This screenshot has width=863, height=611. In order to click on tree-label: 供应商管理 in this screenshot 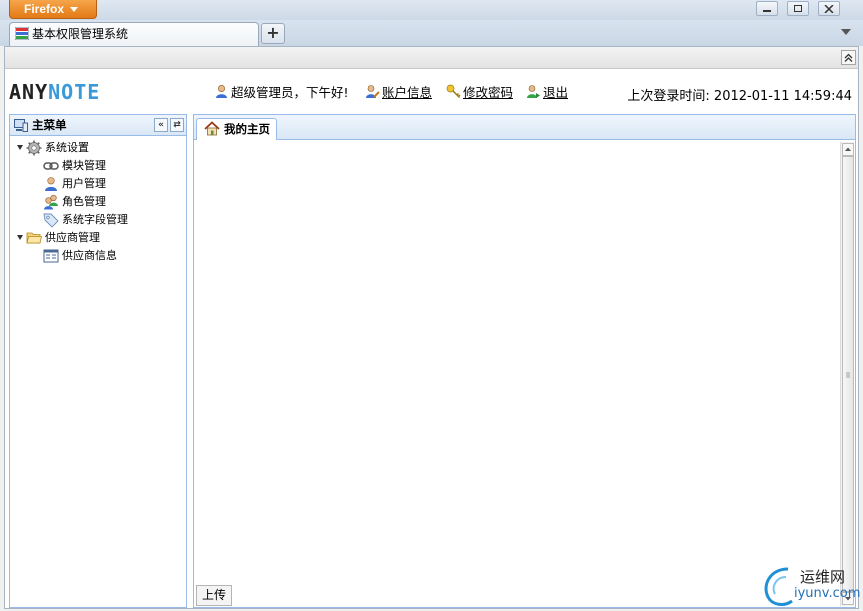, I will do `click(72, 237)`.